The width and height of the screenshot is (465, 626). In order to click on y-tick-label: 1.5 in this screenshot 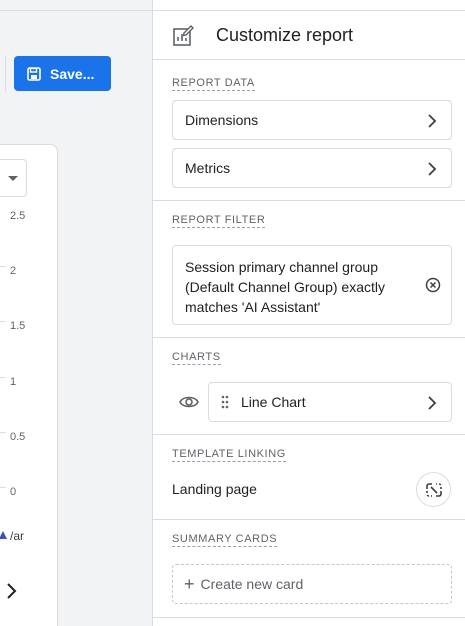, I will do `click(18, 326)`.